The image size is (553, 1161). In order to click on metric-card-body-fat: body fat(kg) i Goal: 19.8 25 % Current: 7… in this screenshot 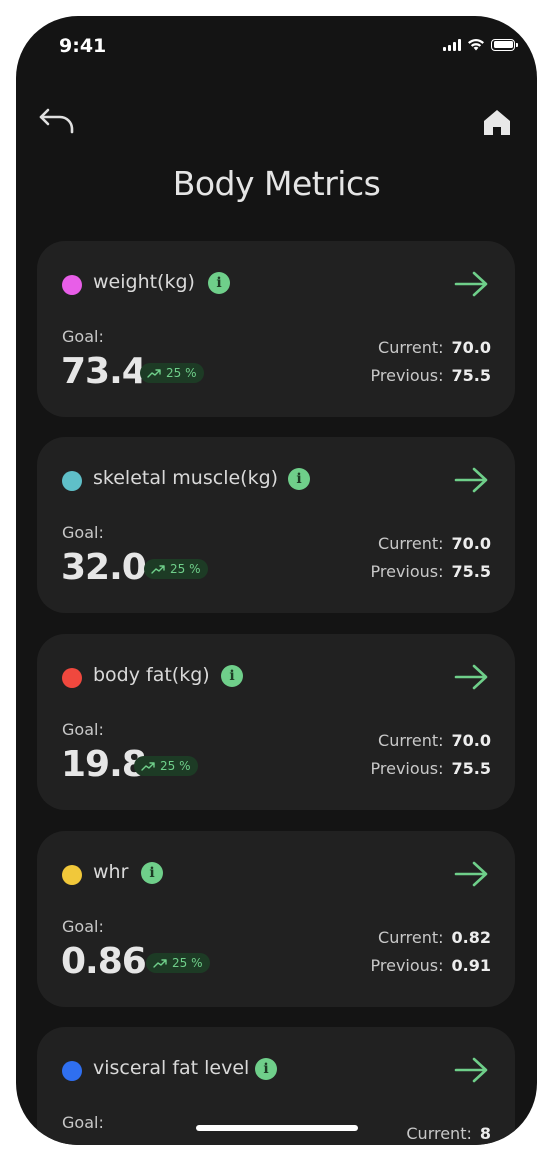, I will do `click(276, 722)`.